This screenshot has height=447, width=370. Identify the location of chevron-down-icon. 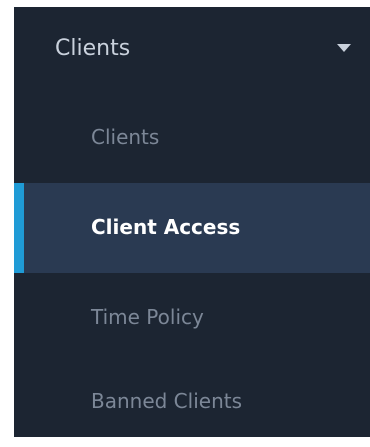
(344, 48).